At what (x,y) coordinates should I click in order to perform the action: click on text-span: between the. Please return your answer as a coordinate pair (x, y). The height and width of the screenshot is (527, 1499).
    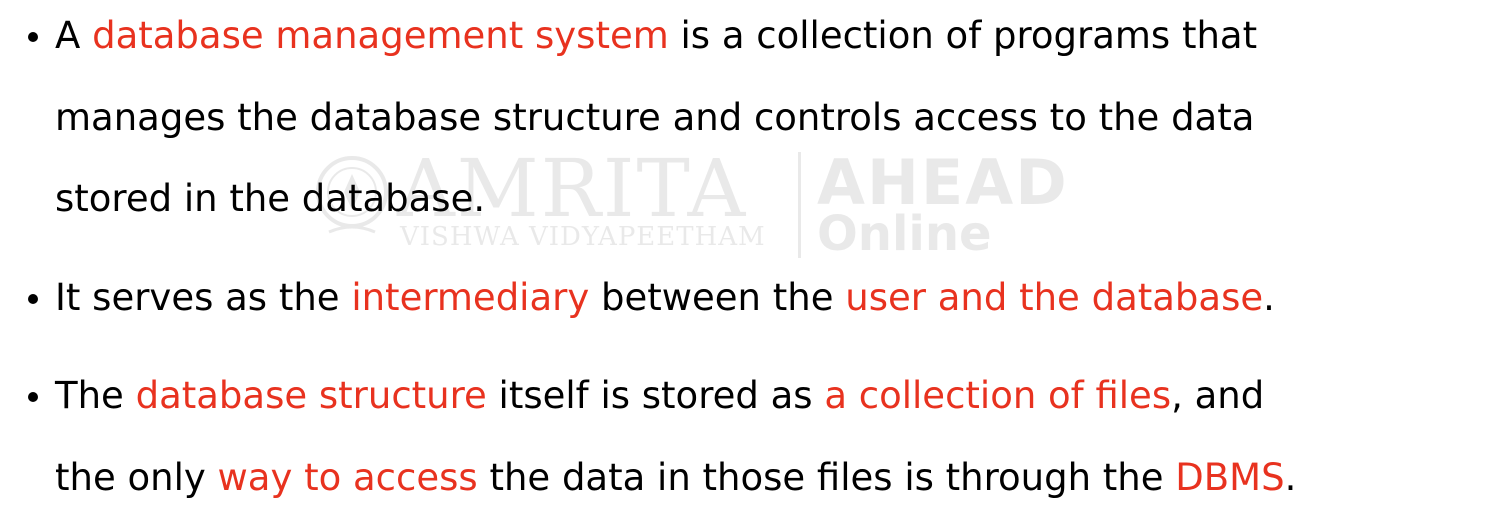
    Looking at the image, I should click on (717, 297).